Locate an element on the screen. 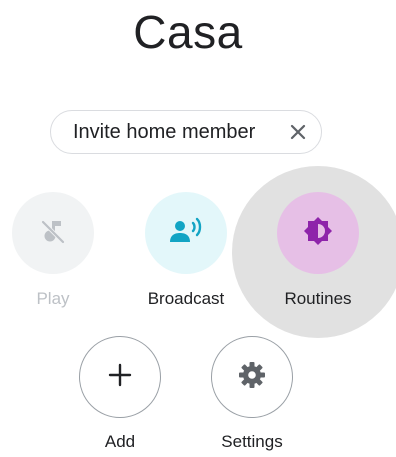  music-off-icon is located at coordinates (53, 233).